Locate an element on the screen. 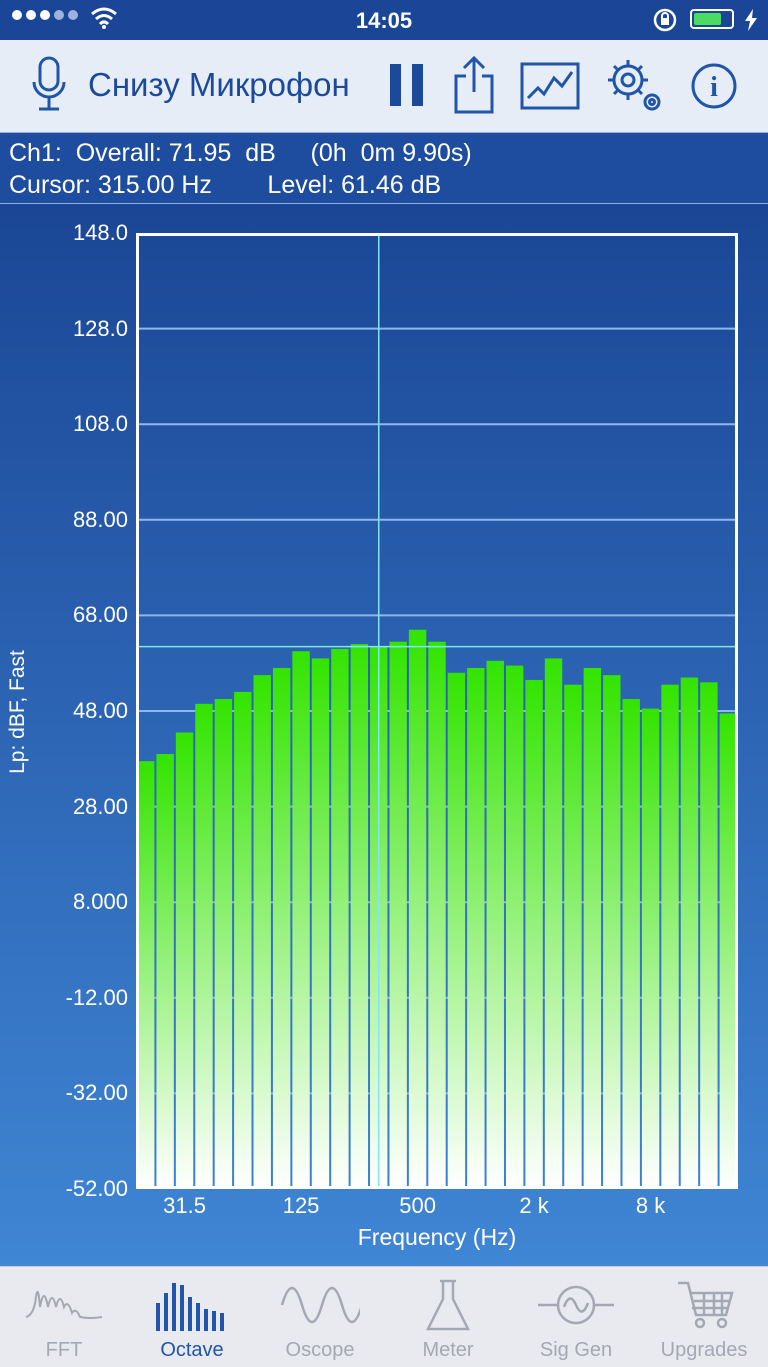 This screenshot has height=1367, width=768. meter-flask-icon is located at coordinates (448, 1305).